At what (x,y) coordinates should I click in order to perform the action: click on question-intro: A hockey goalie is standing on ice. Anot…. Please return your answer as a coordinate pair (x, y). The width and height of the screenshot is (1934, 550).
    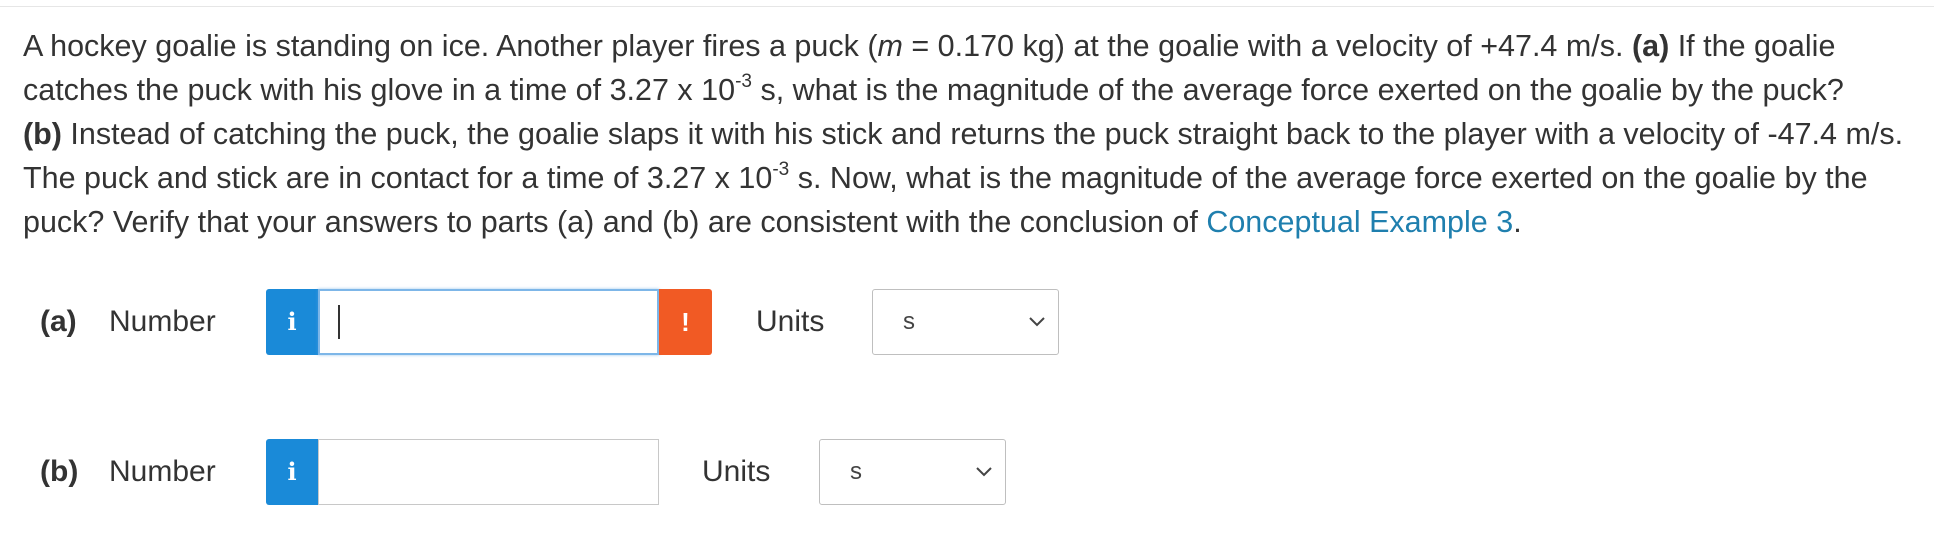
    Looking at the image, I should click on (450, 46).